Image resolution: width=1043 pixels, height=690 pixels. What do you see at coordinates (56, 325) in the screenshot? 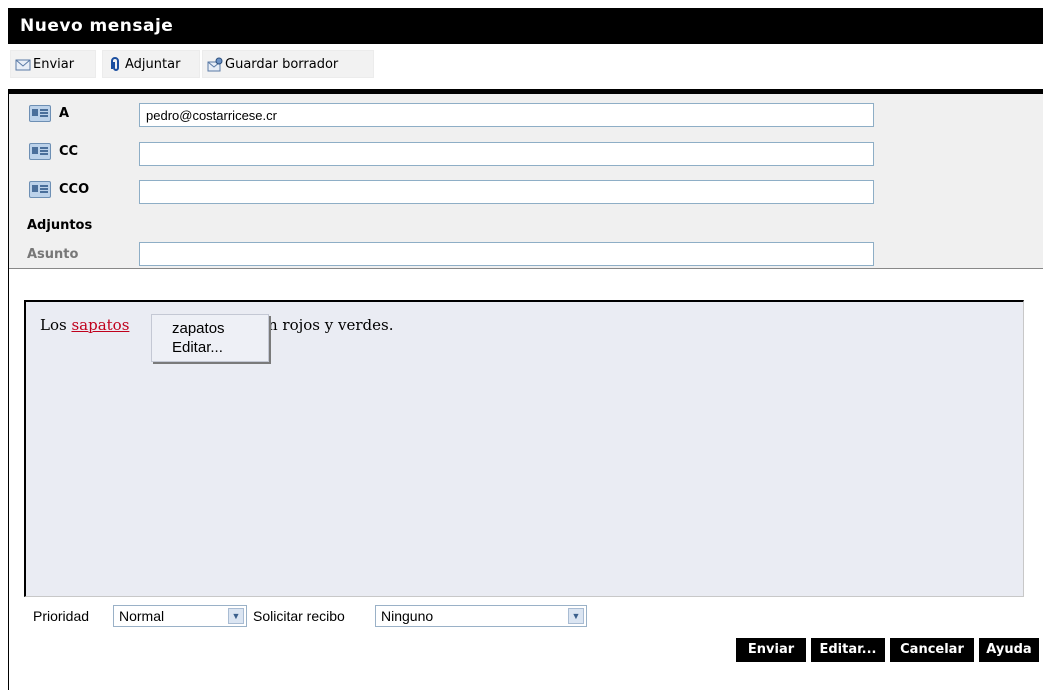
I see `body-text-before: Los` at bounding box center [56, 325].